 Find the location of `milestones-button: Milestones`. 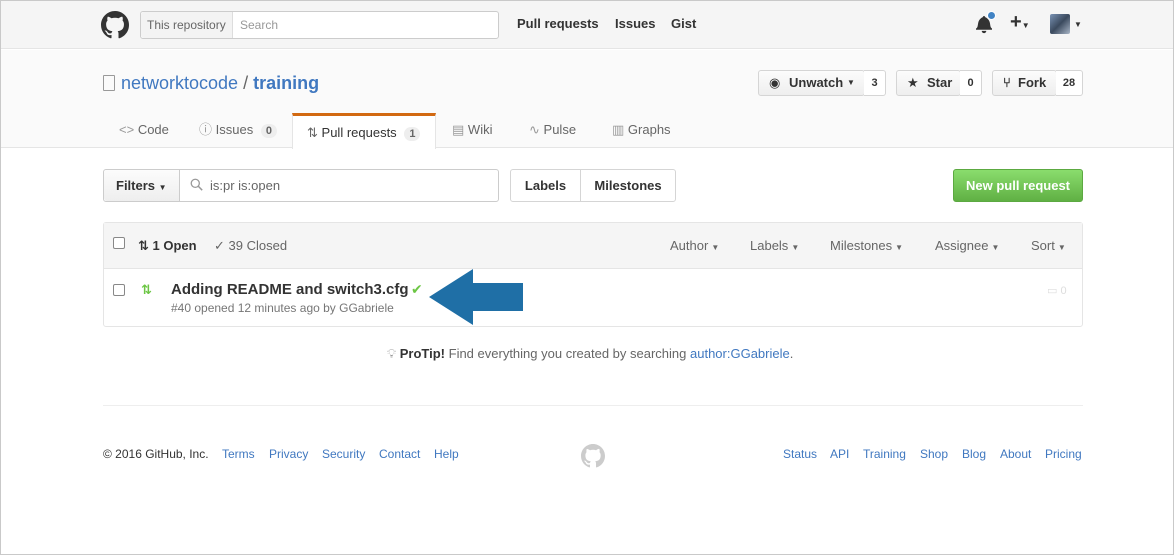

milestones-button: Milestones is located at coordinates (628, 185).